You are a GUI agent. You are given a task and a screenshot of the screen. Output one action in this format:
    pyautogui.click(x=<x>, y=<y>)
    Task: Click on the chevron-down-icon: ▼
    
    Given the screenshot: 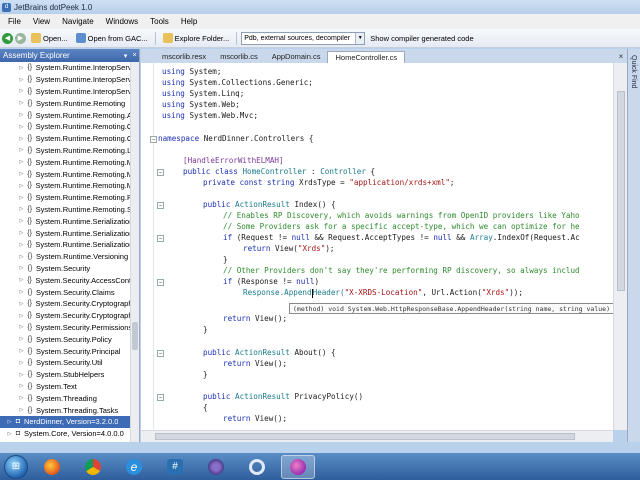 What is the action you would take?
    pyautogui.click(x=360, y=38)
    